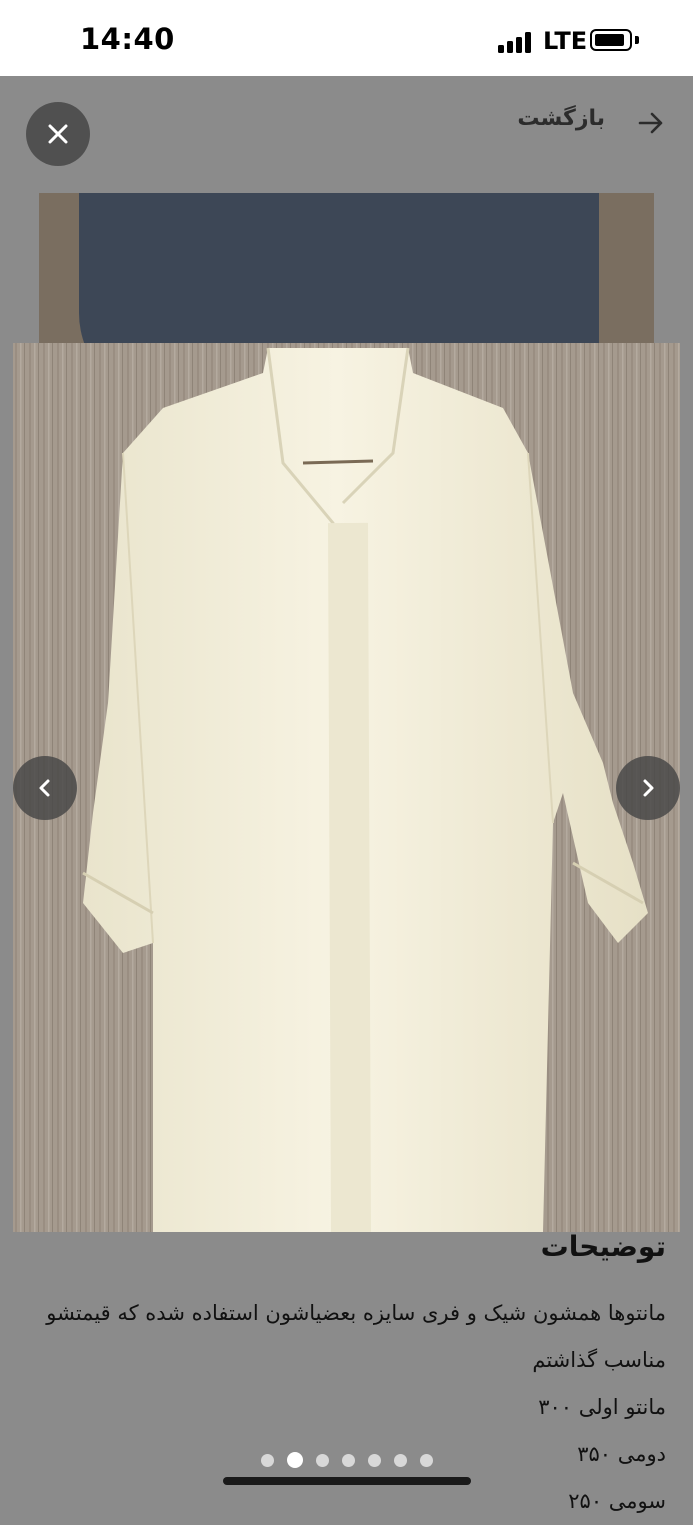 This screenshot has width=693, height=1525. Describe the element at coordinates (611, 40) in the screenshot. I see `battery-icon` at that location.